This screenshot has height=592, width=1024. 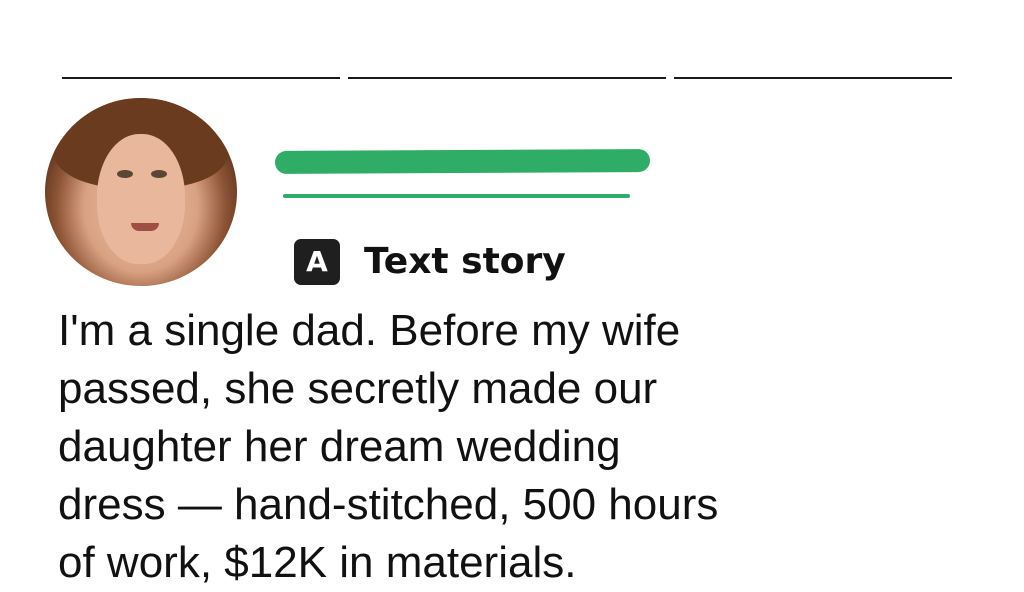 What do you see at coordinates (317, 562) in the screenshot?
I see `story-line: of work, $12K in materials.` at bounding box center [317, 562].